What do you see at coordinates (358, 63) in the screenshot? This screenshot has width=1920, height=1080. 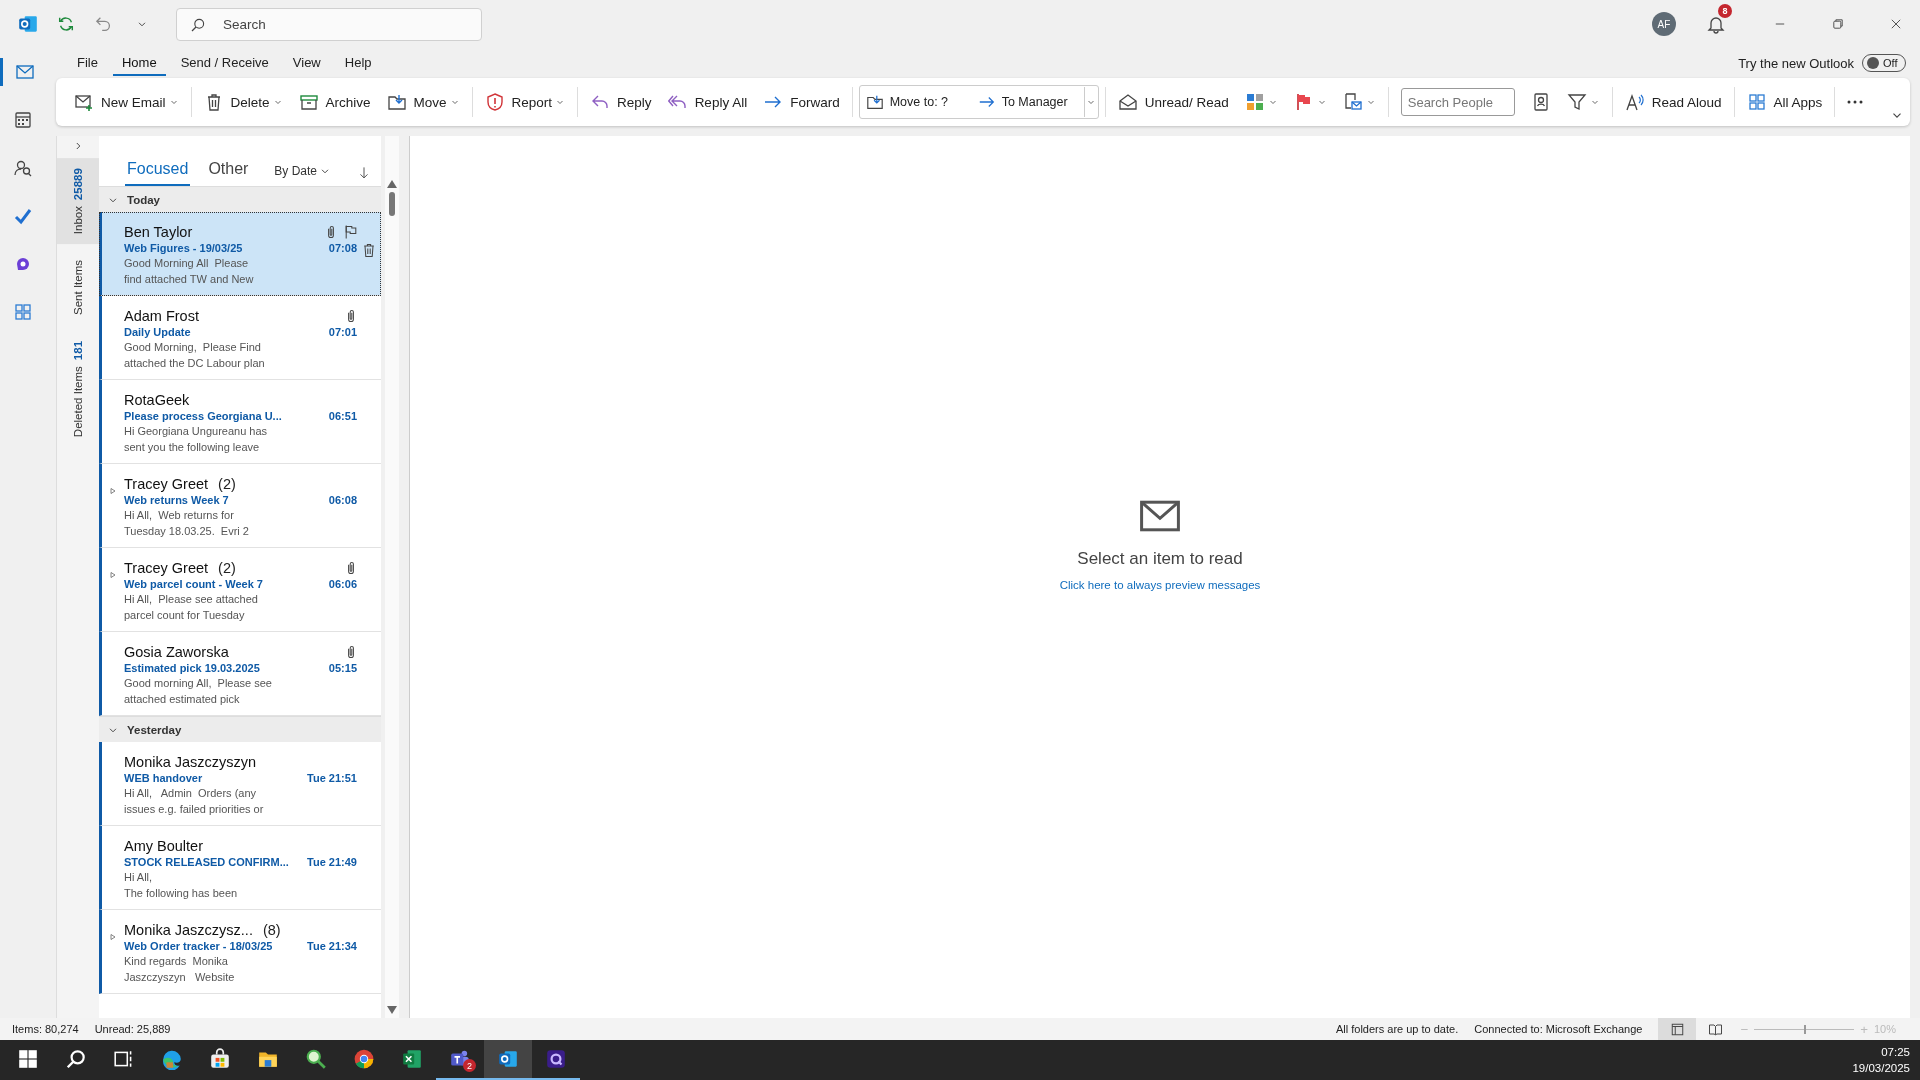 I see `menu-tab: Help` at bounding box center [358, 63].